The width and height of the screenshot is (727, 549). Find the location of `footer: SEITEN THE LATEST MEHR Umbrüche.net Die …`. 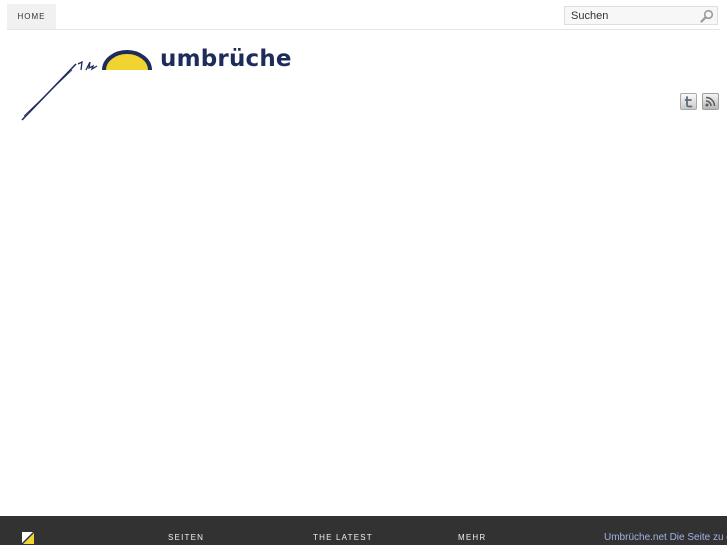

footer: SEITEN THE LATEST MEHR Umbrüche.net Die … is located at coordinates (363, 530).